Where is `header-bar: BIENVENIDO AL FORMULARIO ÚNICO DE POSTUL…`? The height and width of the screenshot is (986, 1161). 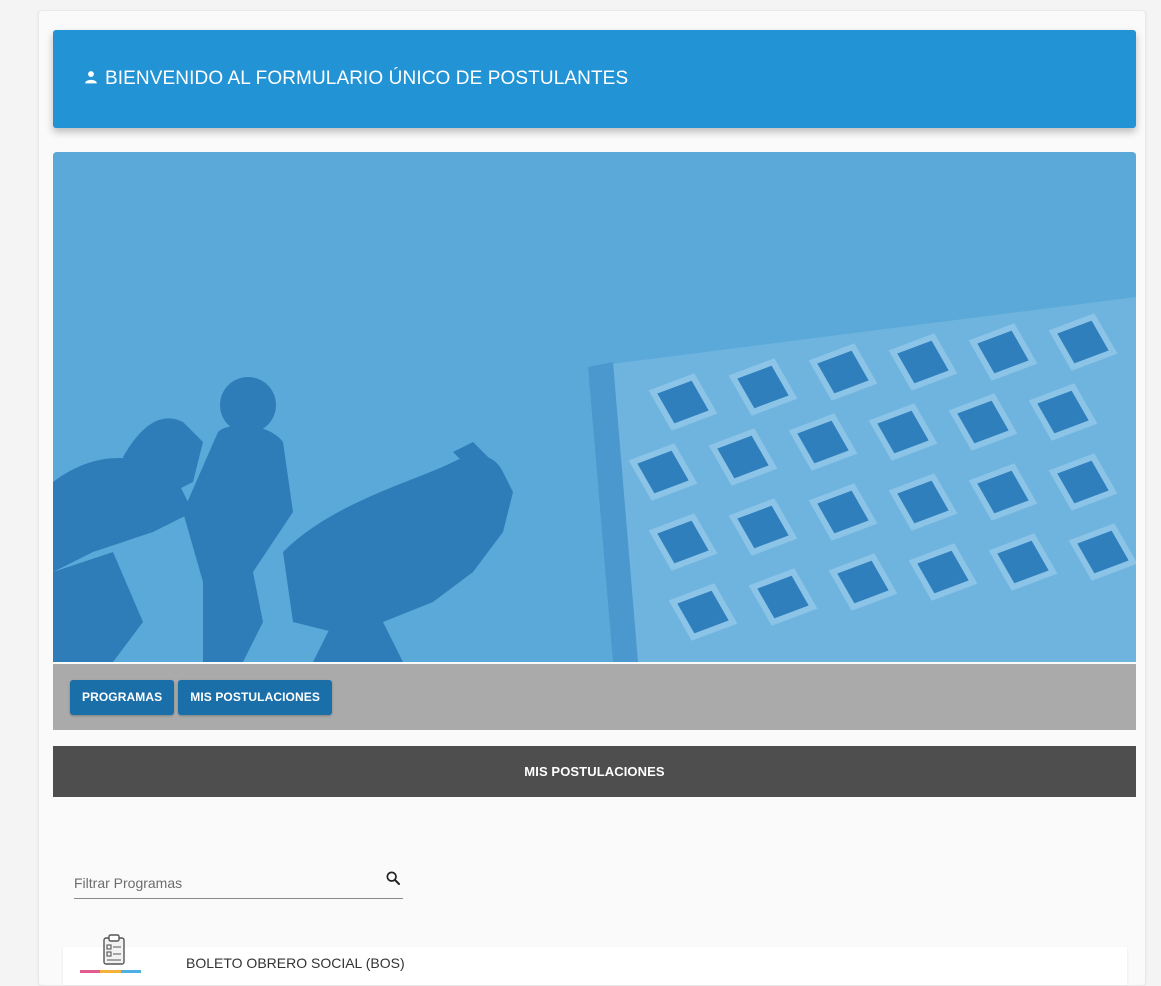
header-bar: BIENVENIDO AL FORMULARIO ÚNICO DE POSTUL… is located at coordinates (594, 79).